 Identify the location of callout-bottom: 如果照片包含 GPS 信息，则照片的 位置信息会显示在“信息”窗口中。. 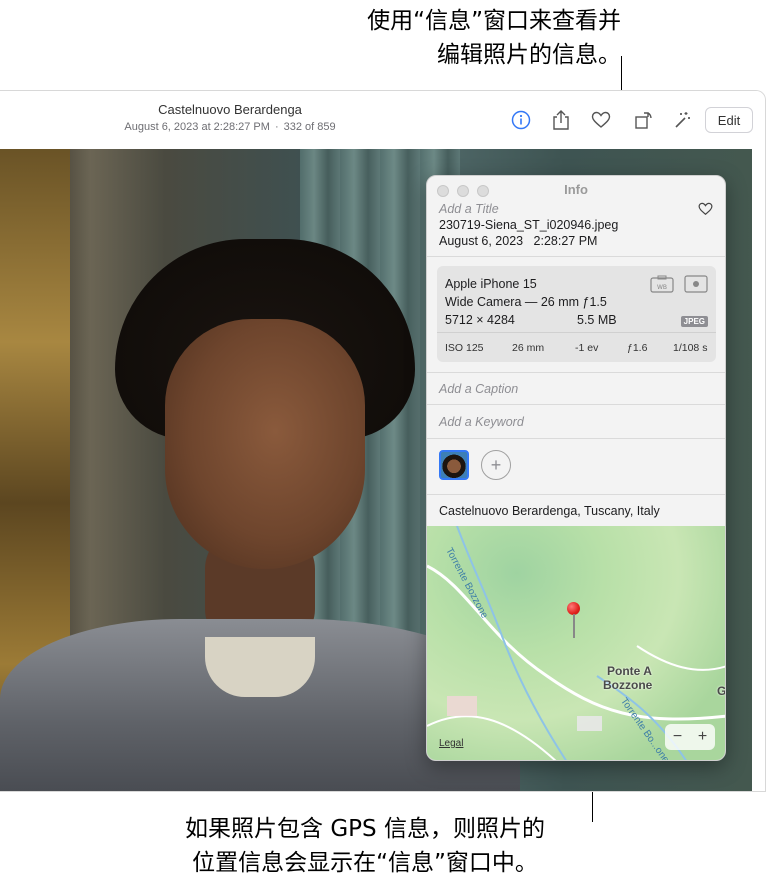
(365, 846).